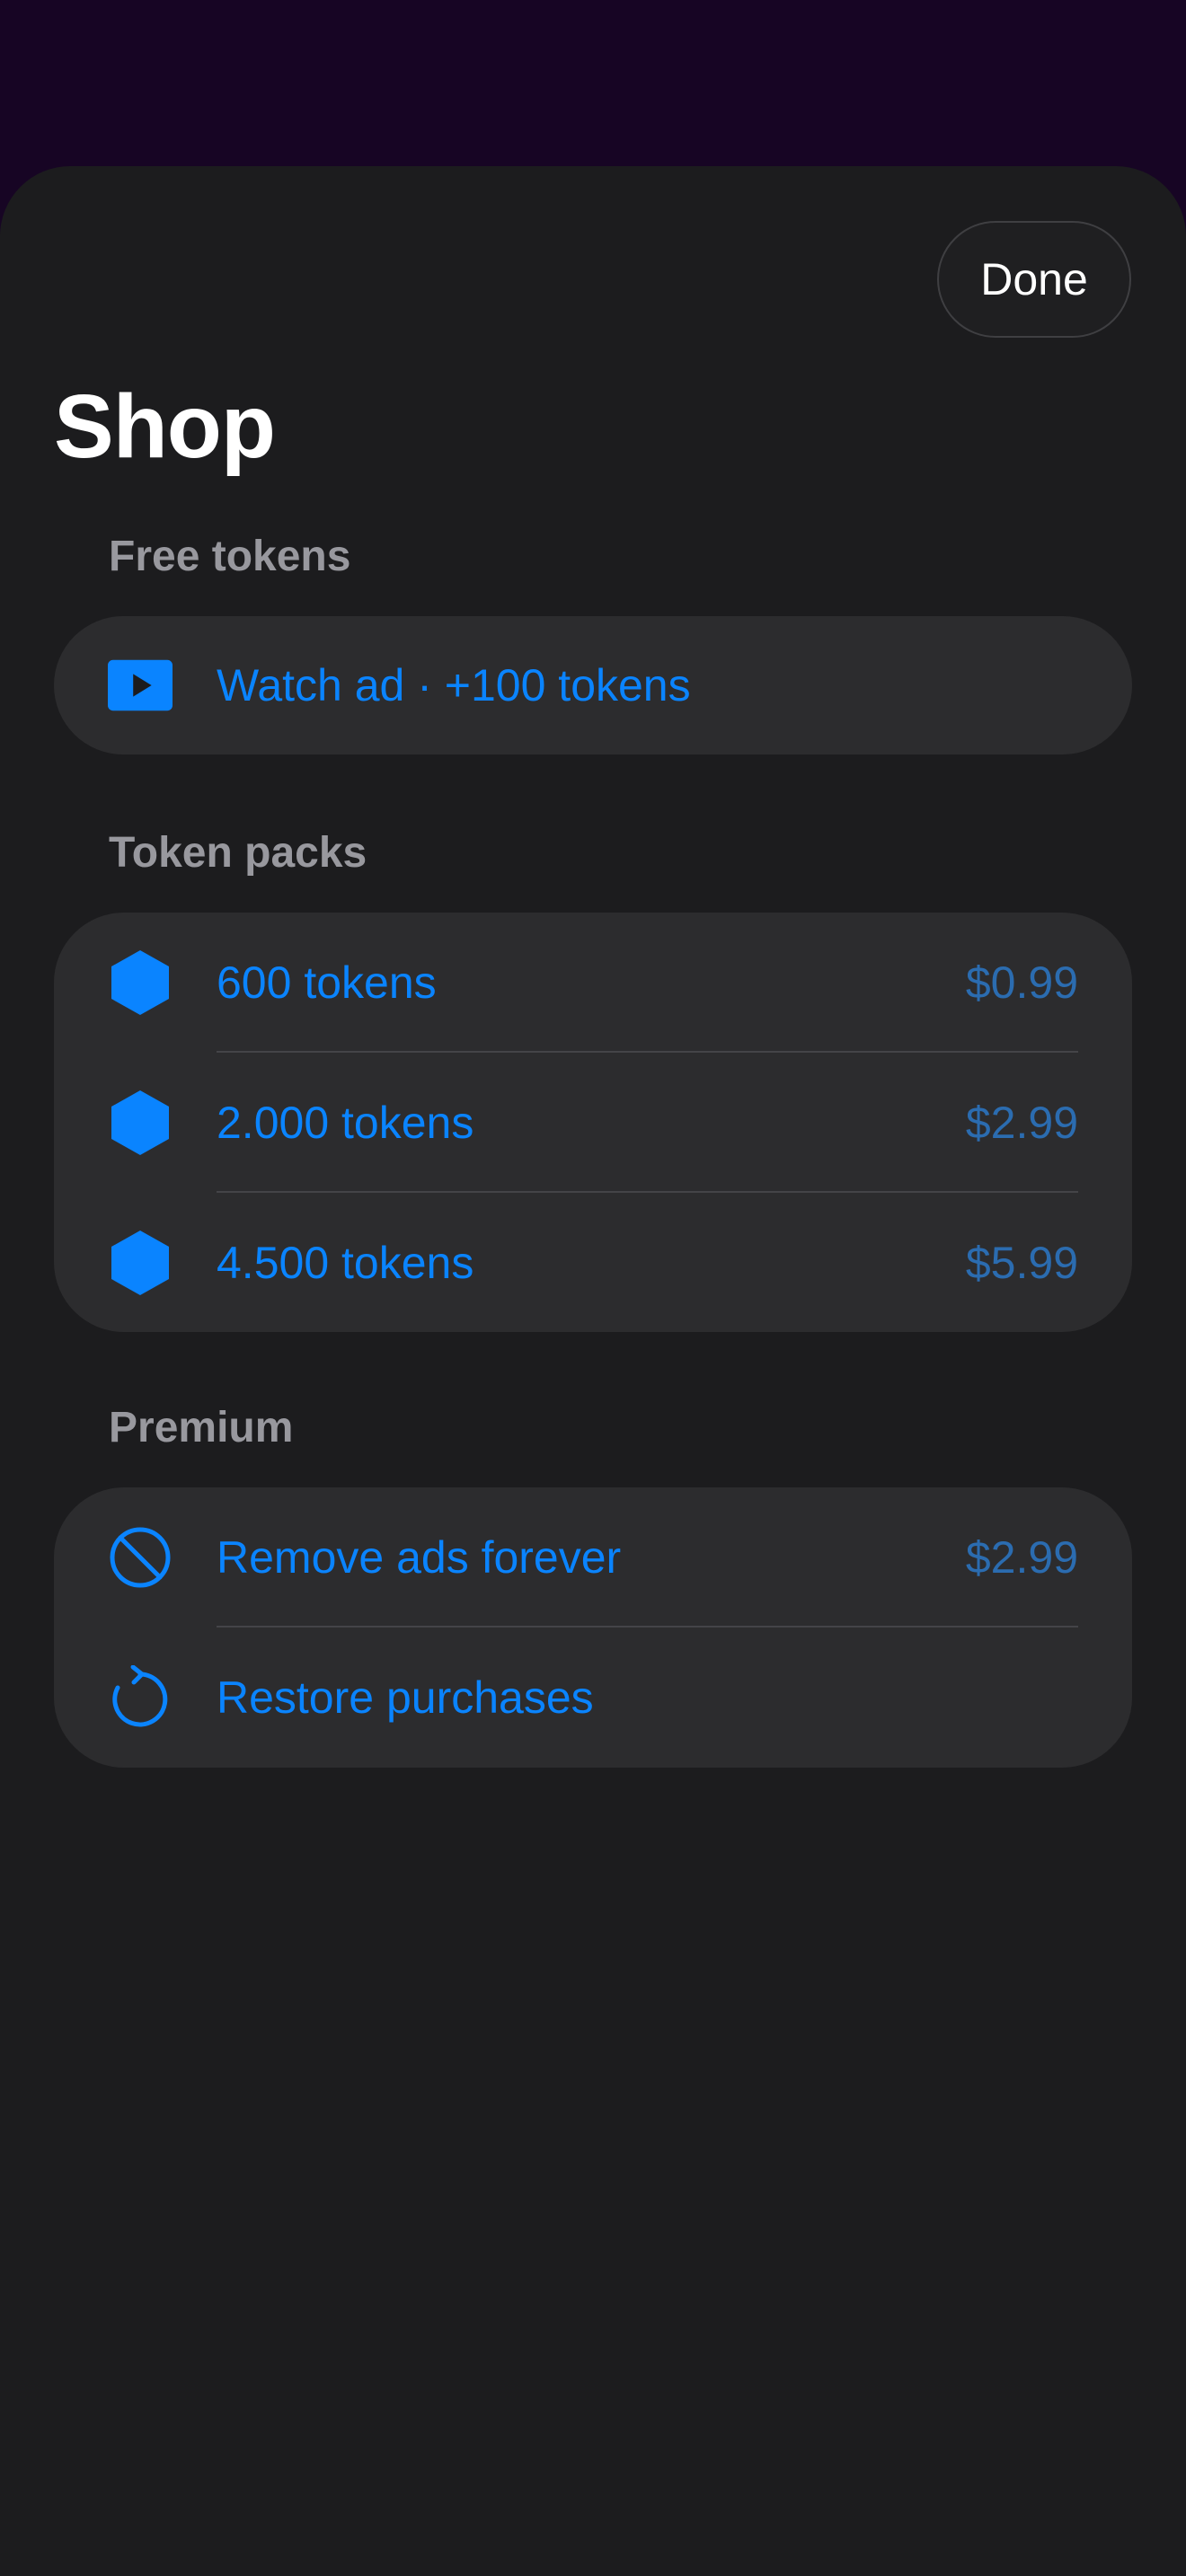 The image size is (1186, 2576). I want to click on token-pack-price: $5.99, so click(1021, 1263).